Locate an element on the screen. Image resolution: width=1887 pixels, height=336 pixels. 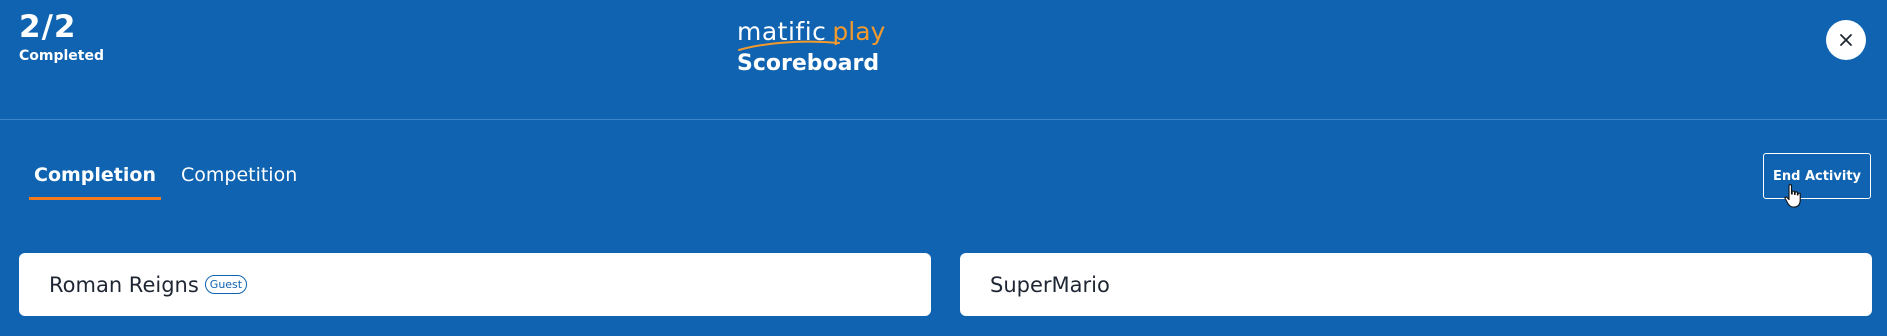
close-button is located at coordinates (1846, 40).